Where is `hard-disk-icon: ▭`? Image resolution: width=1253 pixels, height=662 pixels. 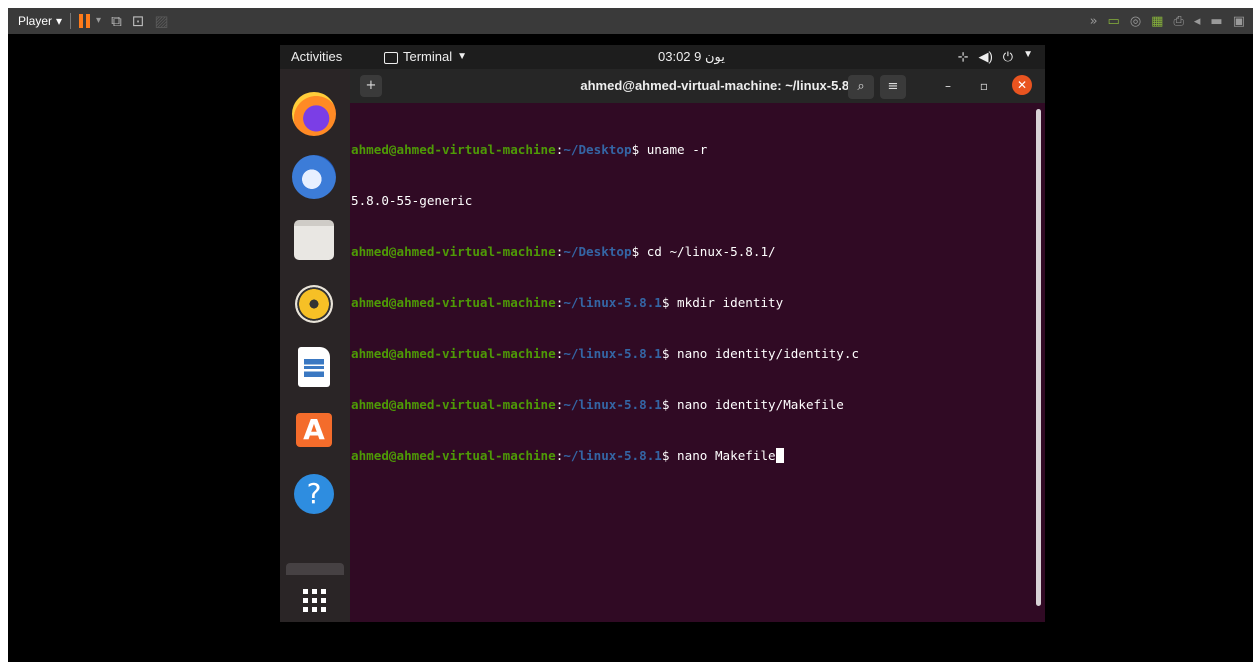
hard-disk-icon: ▭ is located at coordinates (1114, 21).